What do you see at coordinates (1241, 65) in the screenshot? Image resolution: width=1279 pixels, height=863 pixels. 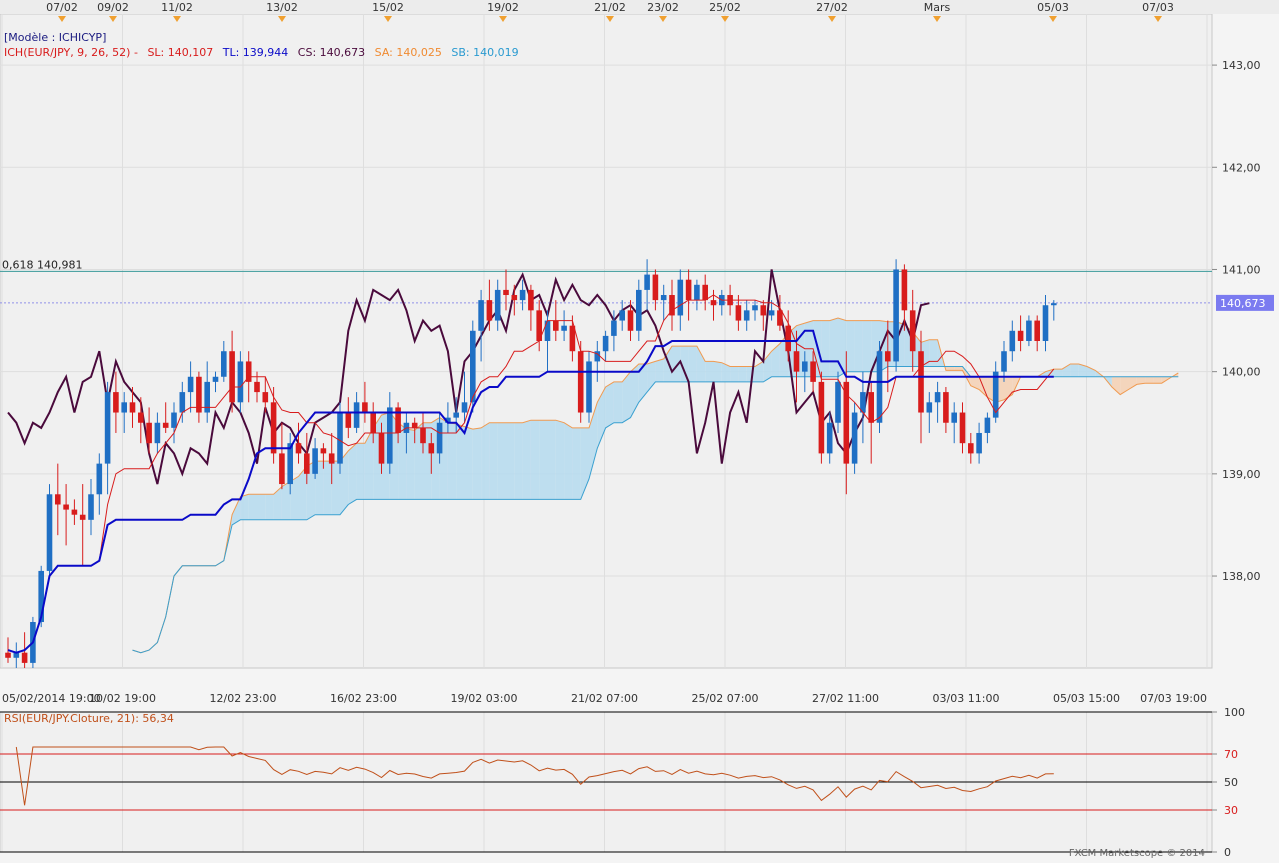 I see `price-tick-label: 143,00` at bounding box center [1241, 65].